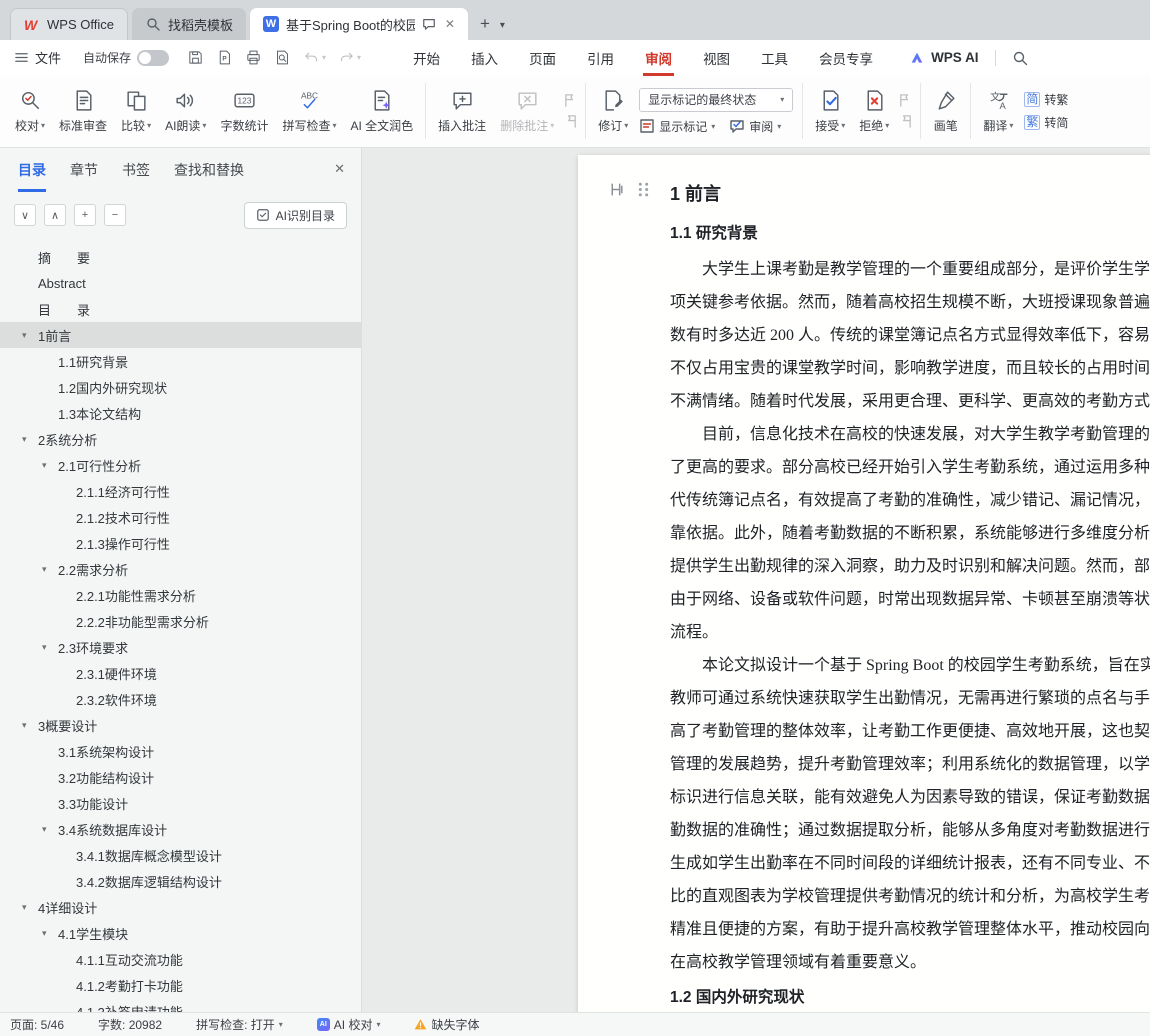 The height and width of the screenshot is (1036, 1150). I want to click on traditional-to-simplified-button: 繁 转简, so click(1046, 122).